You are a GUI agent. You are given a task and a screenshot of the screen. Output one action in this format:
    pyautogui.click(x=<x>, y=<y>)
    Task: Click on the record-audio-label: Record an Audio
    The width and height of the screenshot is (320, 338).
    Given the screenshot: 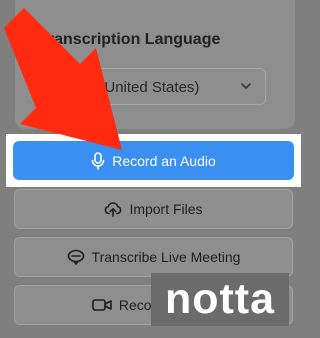 What is the action you would take?
    pyautogui.click(x=164, y=160)
    